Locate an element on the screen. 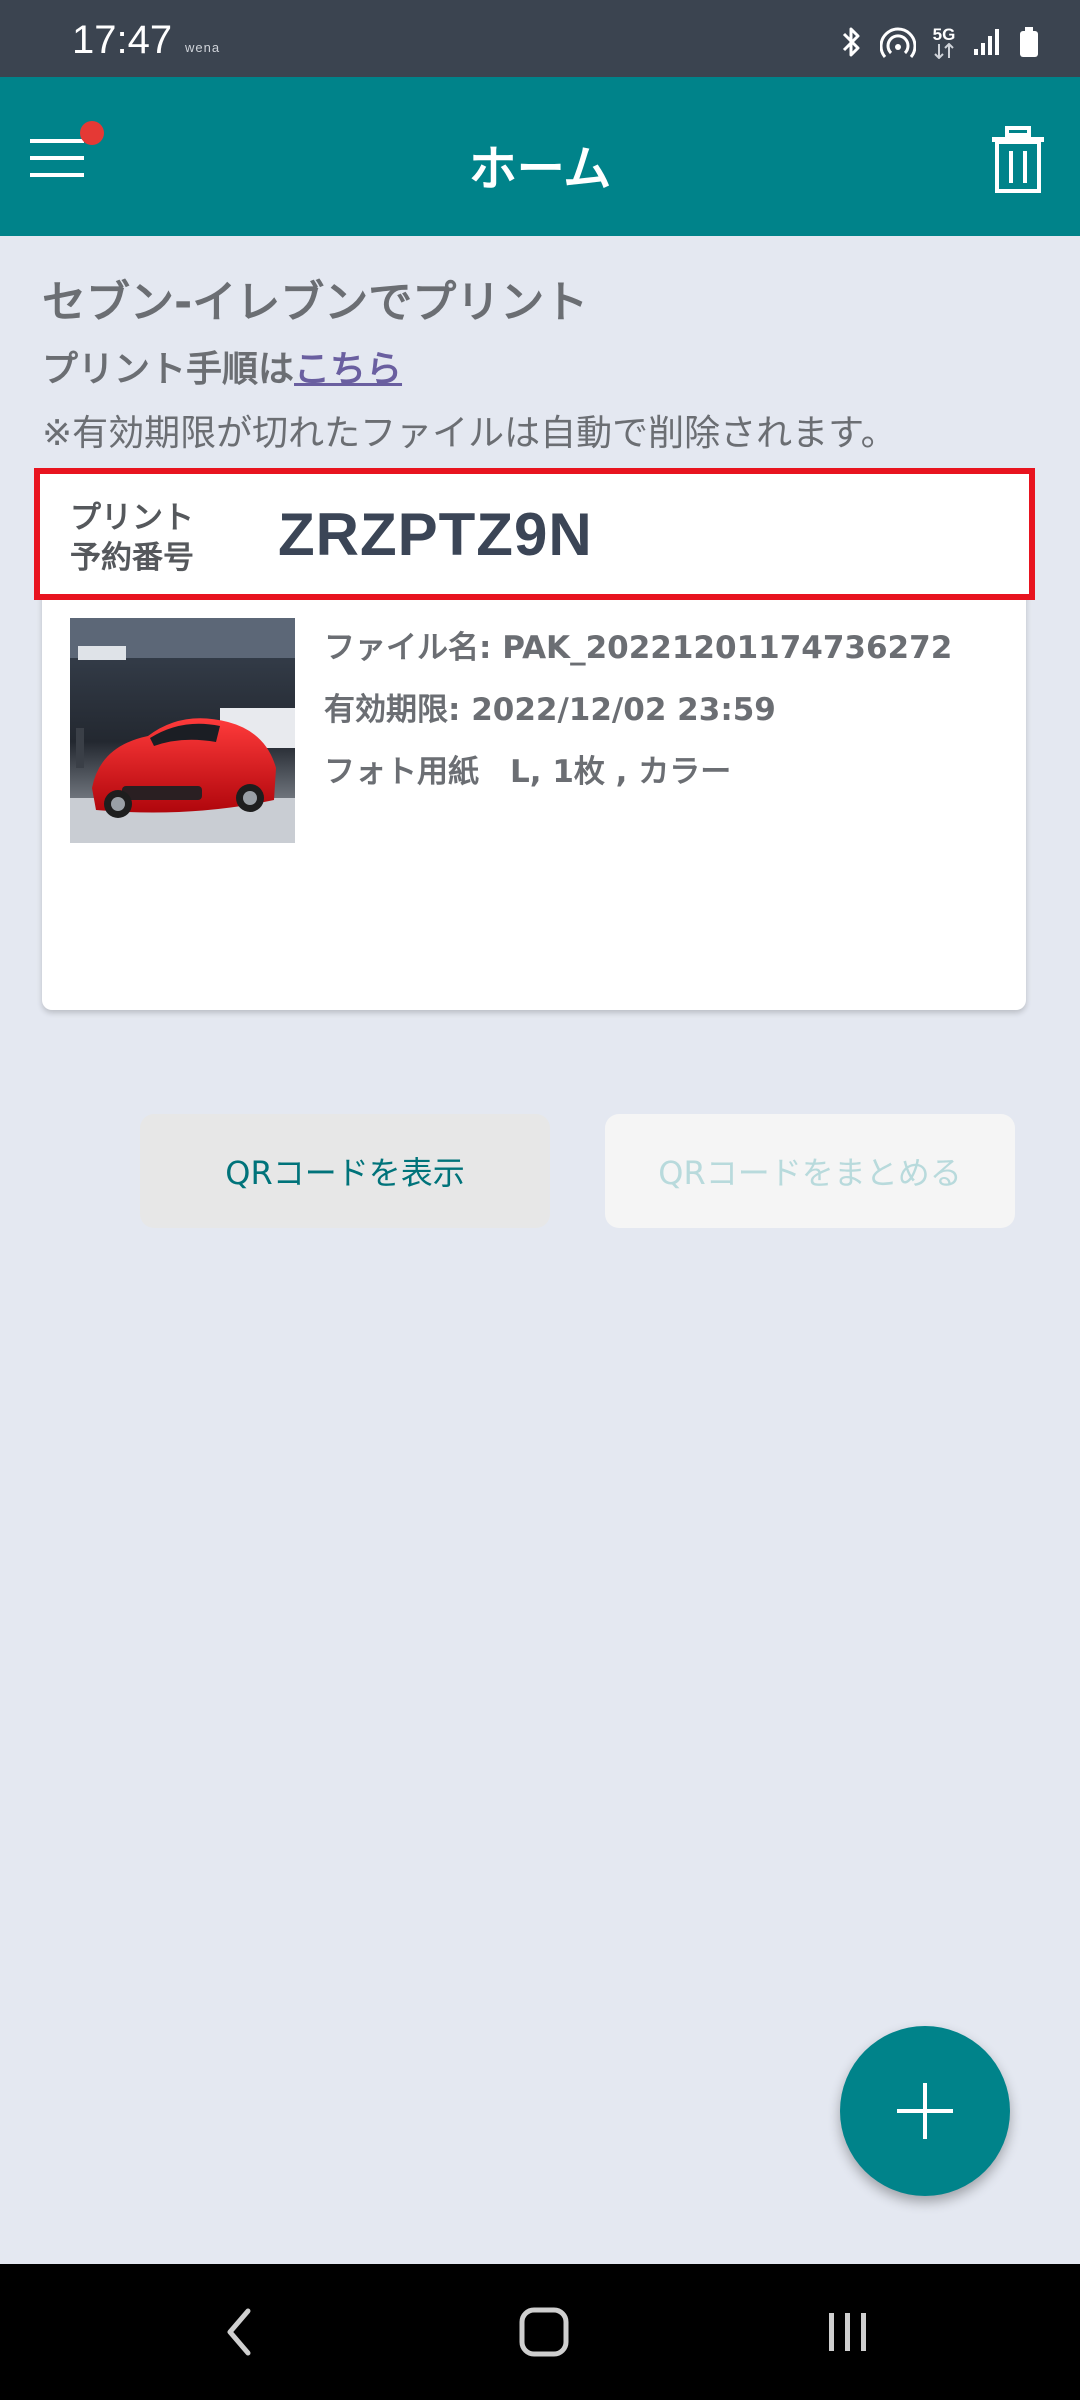 This screenshot has width=1080, height=2400. plus-icon is located at coordinates (925, 2111).